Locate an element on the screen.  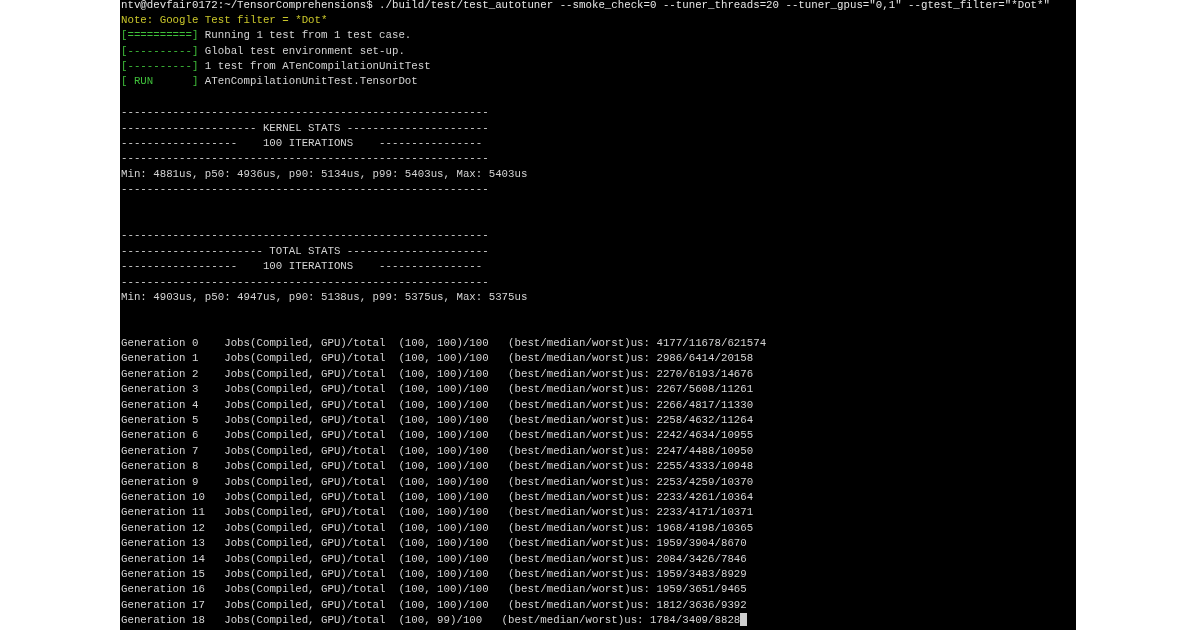
timing-stats: (best/median/worst)us: 1812/3636/9392 is located at coordinates (627, 604).